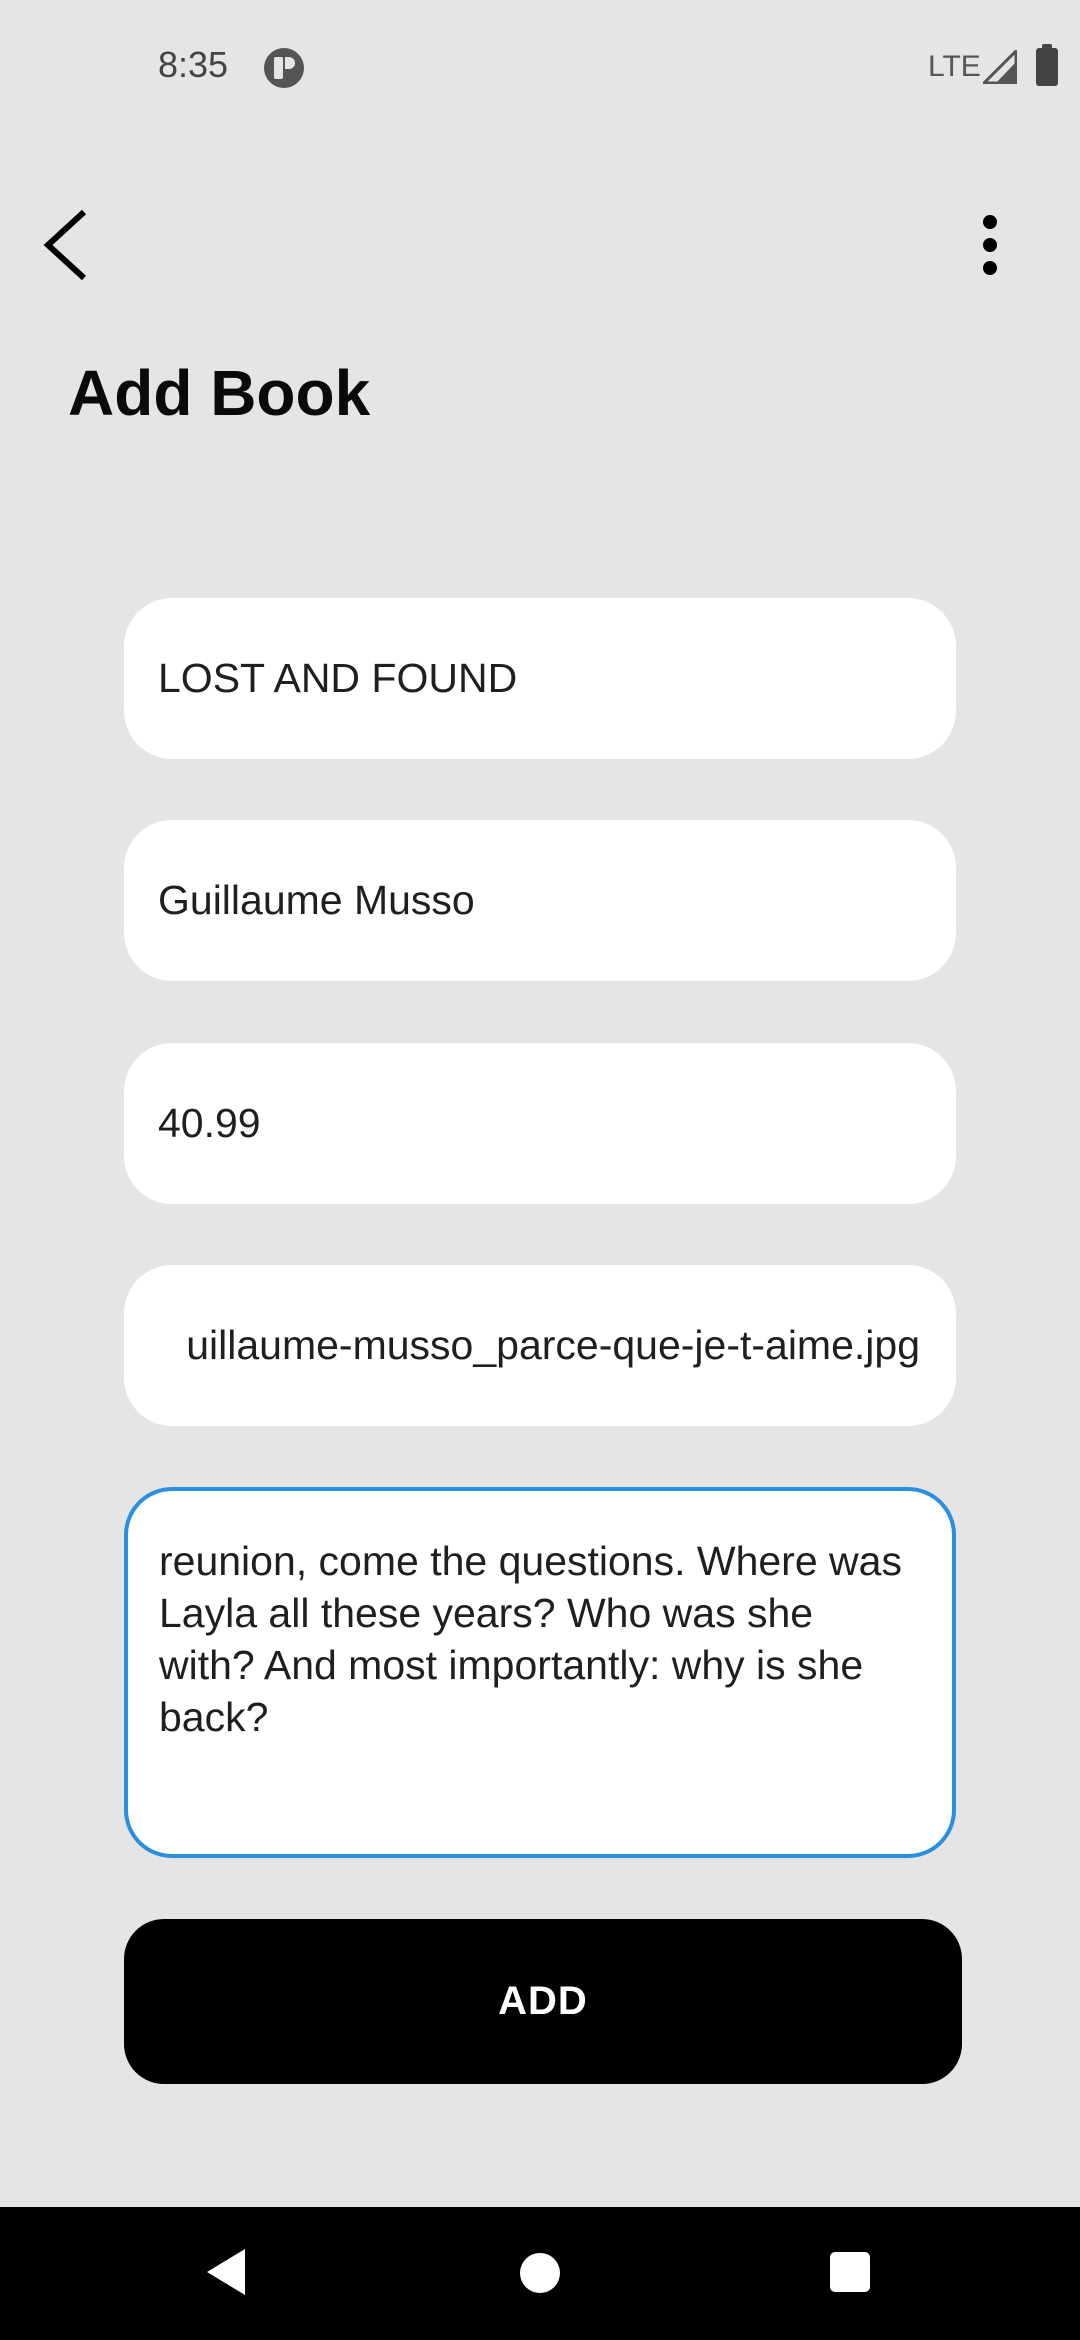  I want to click on network-type-label: LTE, so click(954, 66).